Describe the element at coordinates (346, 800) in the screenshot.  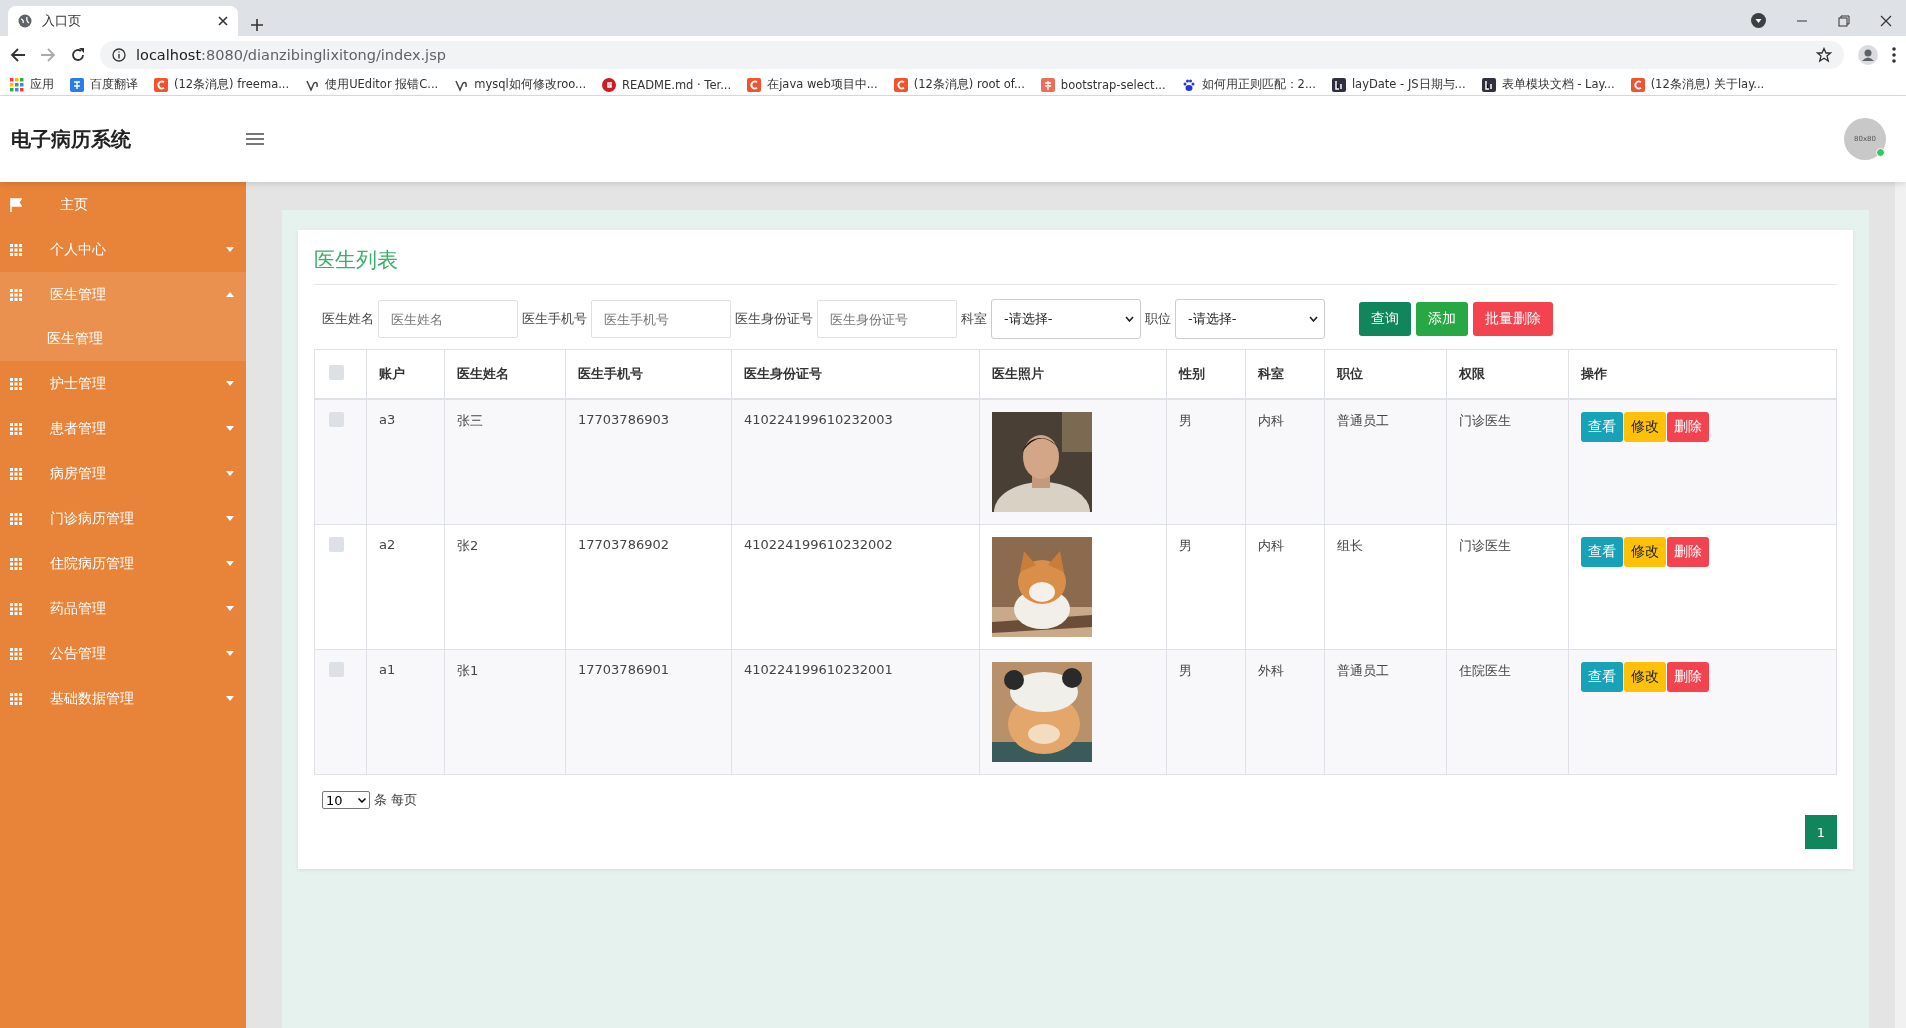
I see `page-size-select: 10` at that location.